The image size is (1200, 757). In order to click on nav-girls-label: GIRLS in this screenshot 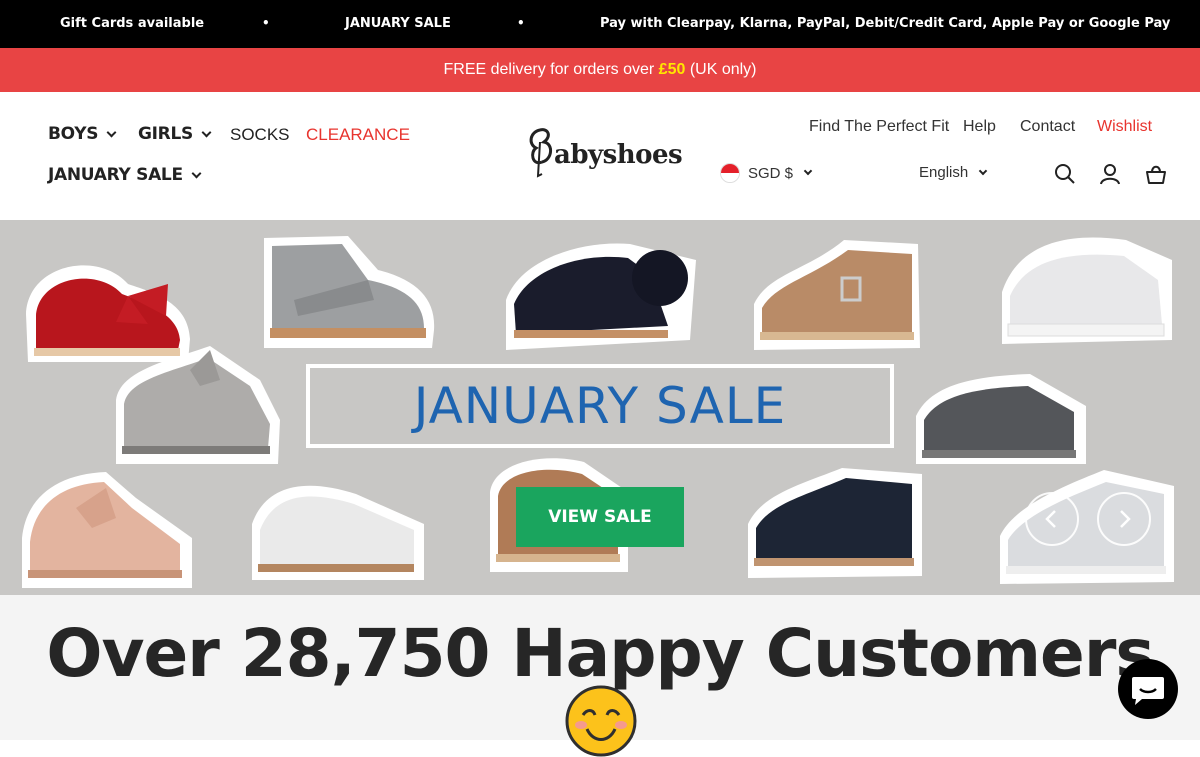, I will do `click(165, 134)`.